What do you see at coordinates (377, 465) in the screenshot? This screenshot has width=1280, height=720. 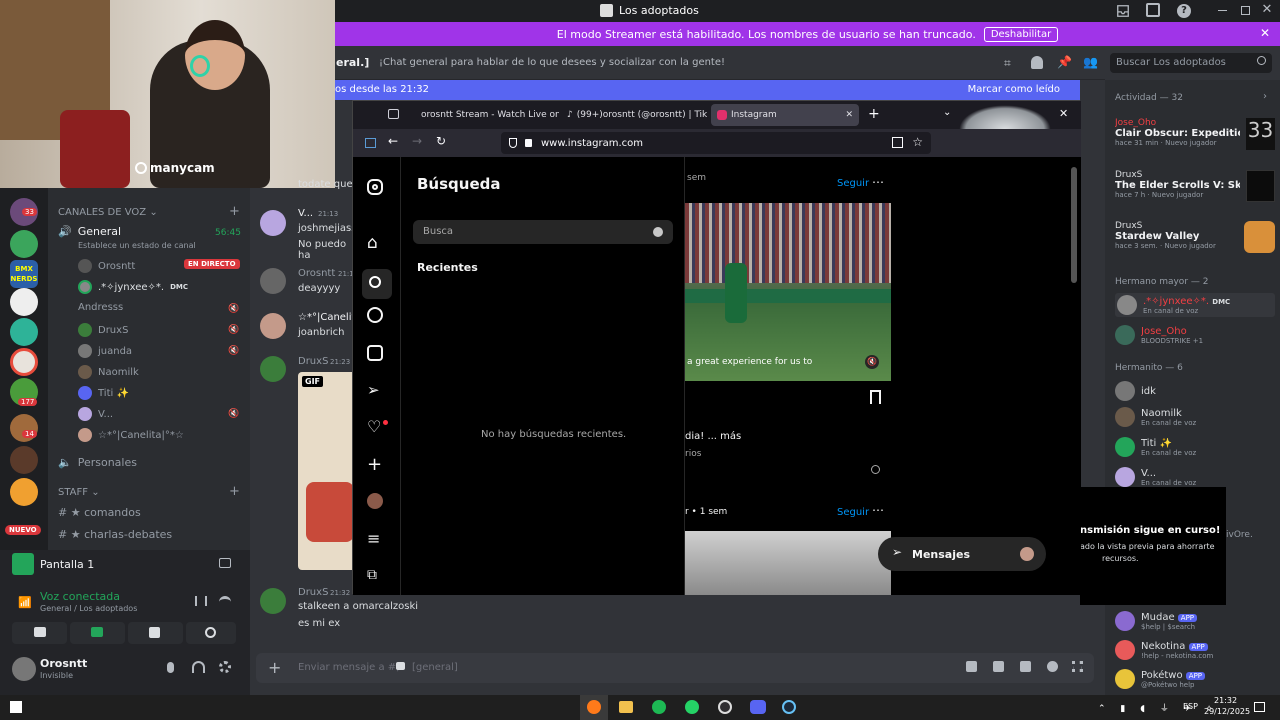 I see `create-icon: +` at bounding box center [377, 465].